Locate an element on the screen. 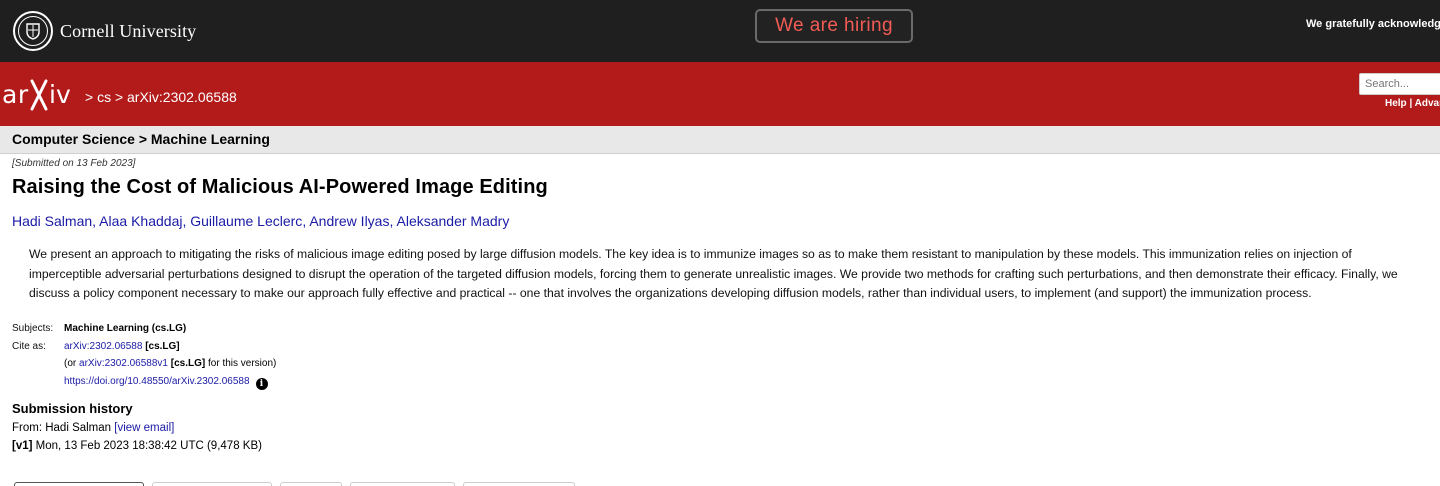  subject-heading: Computer Science > Machine Learning is located at coordinates (141, 139).